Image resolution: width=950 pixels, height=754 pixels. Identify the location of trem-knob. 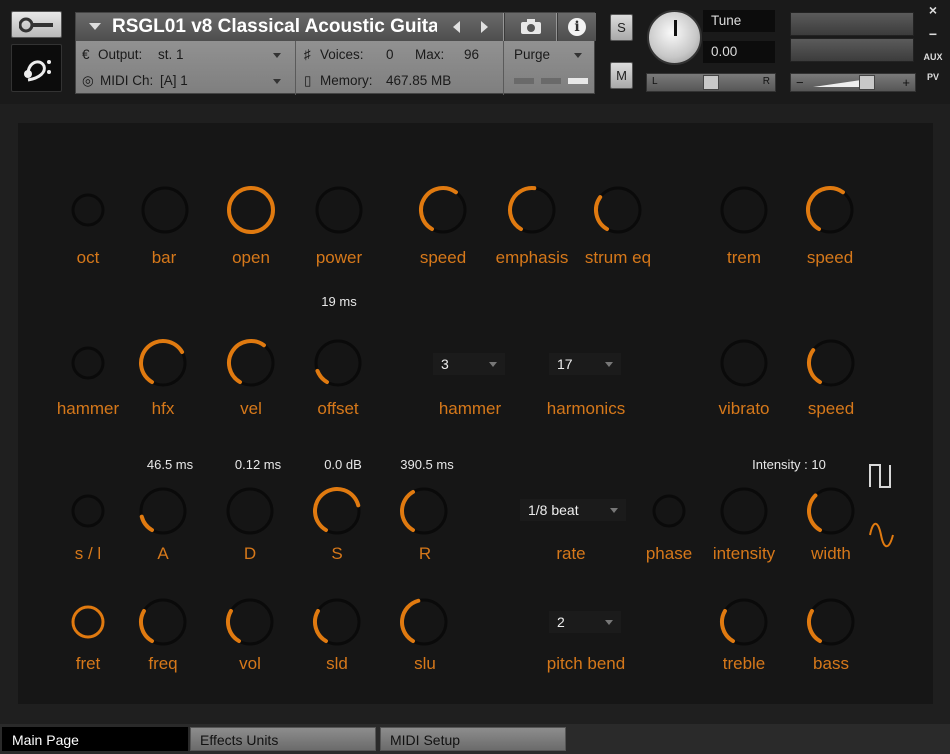
(744, 210).